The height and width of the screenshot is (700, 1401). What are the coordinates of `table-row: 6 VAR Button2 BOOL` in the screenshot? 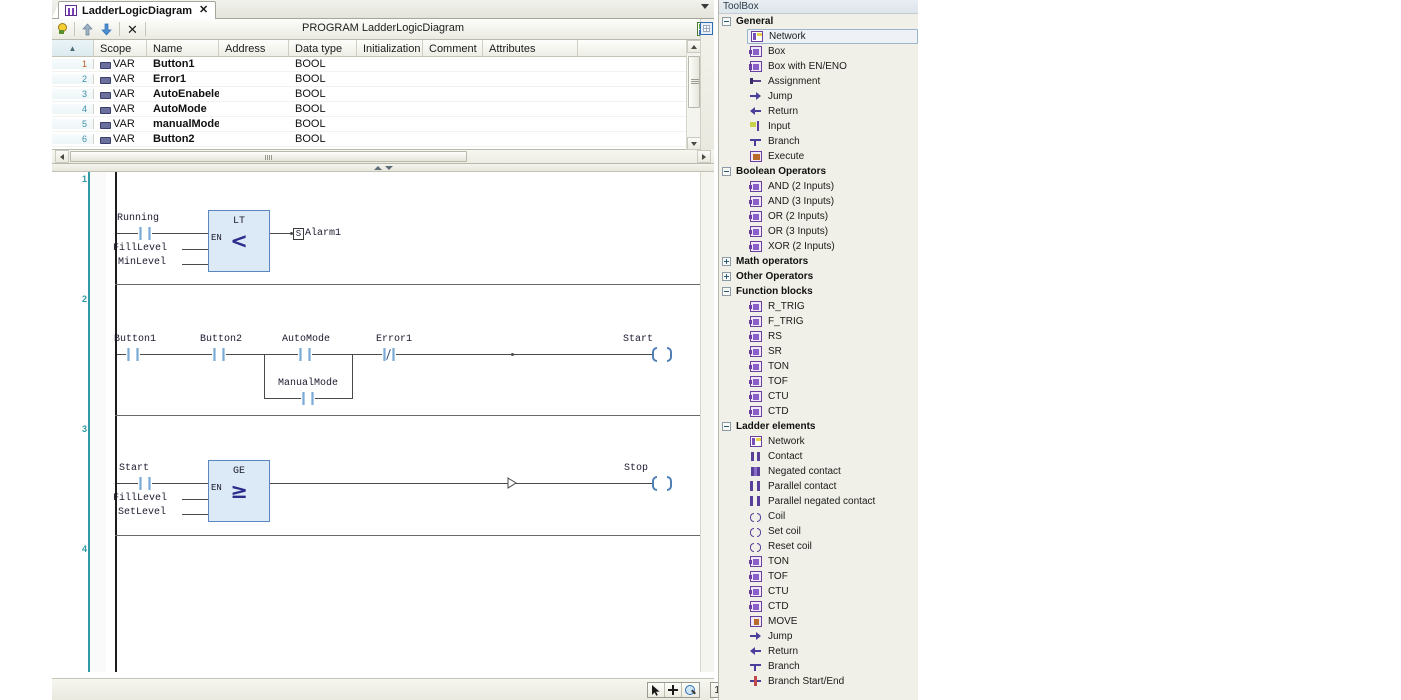 It's located at (383, 139).